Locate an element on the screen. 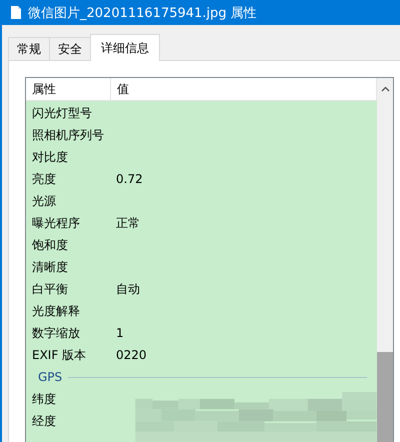  property-value: 0220 is located at coordinates (131, 355).